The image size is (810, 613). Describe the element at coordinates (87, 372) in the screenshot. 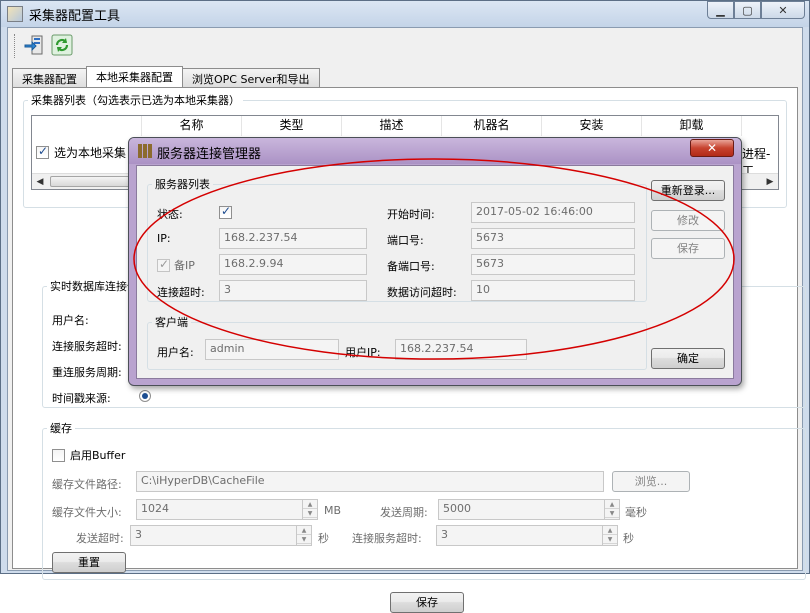

I see `rt-reconnect-label: 重连服务周期:` at that location.